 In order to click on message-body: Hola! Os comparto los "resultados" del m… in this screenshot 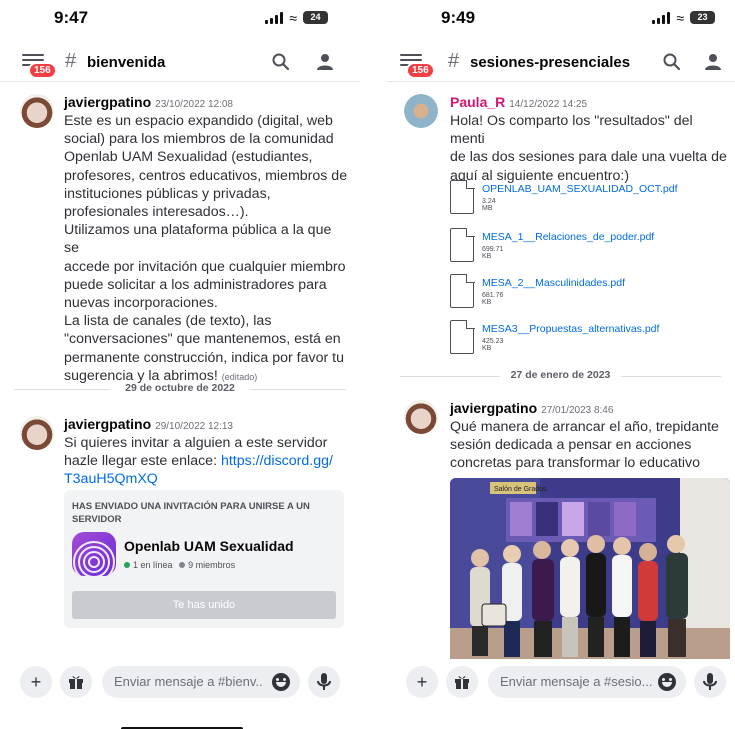, I will do `click(590, 148)`.